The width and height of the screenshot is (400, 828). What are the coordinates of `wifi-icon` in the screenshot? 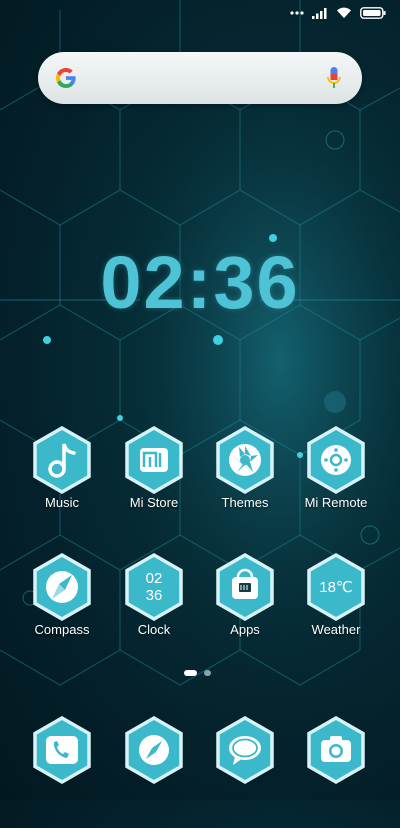 It's located at (344, 13).